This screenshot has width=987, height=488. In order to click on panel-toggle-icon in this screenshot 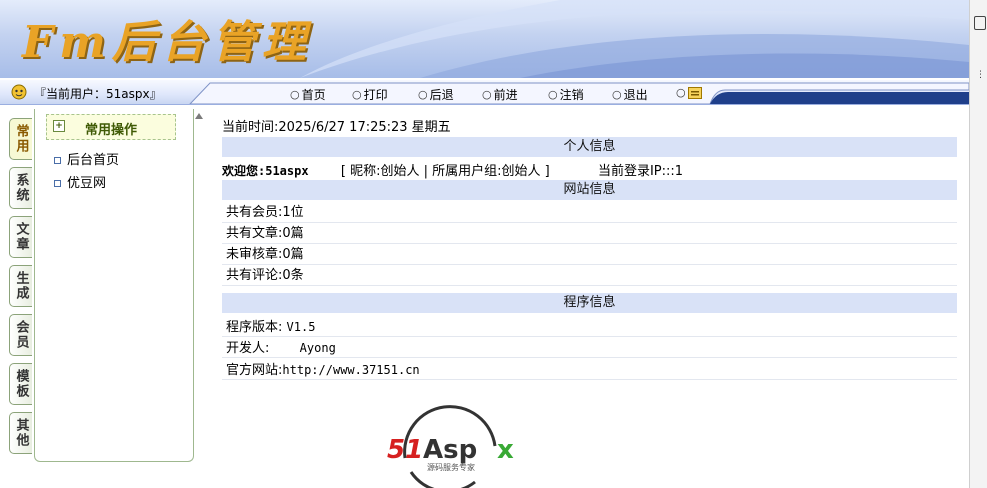, I will do `click(694, 92)`.